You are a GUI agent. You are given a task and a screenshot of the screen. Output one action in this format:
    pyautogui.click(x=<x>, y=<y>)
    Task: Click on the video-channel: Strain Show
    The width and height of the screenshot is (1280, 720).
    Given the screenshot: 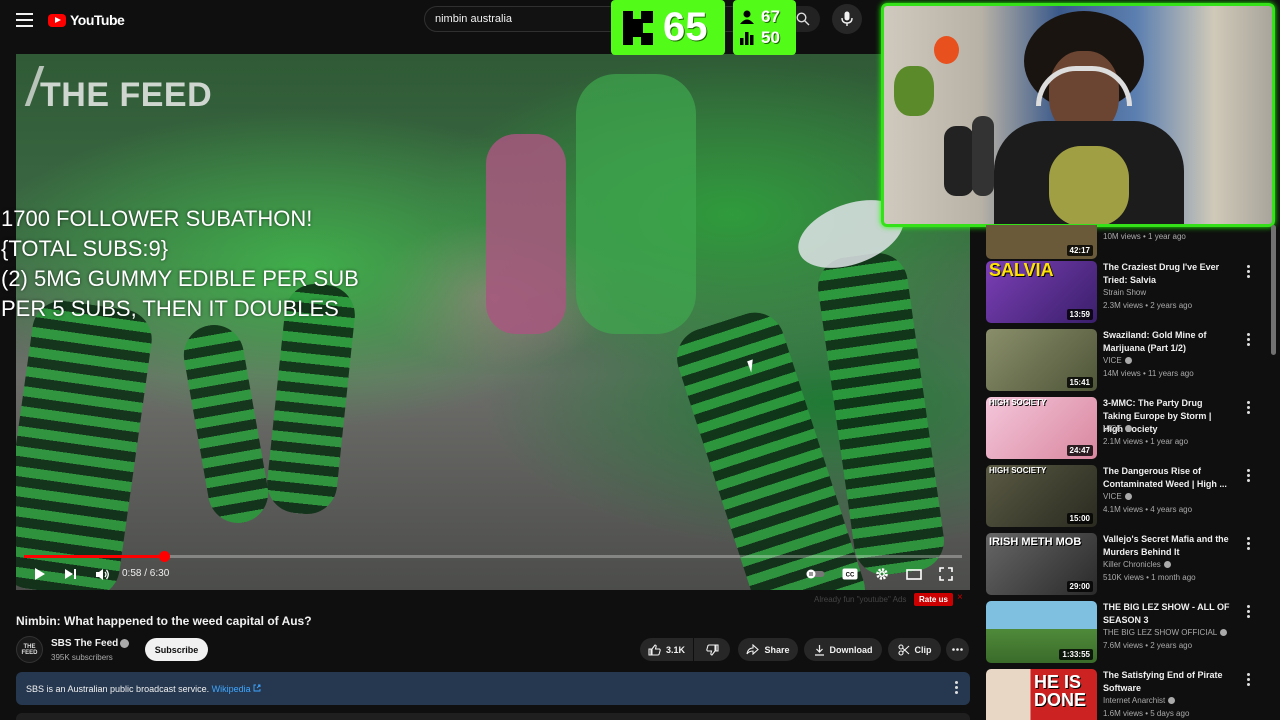 What is the action you would take?
    pyautogui.click(x=1124, y=292)
    